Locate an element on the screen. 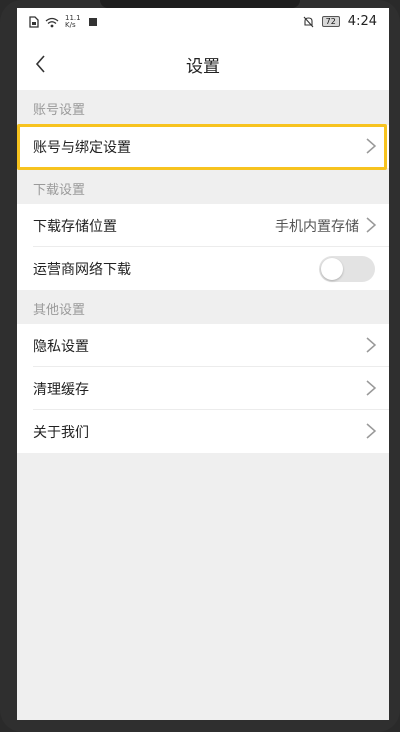 Image resolution: width=400 pixels, height=732 pixels. toggle-knob is located at coordinates (332, 269).